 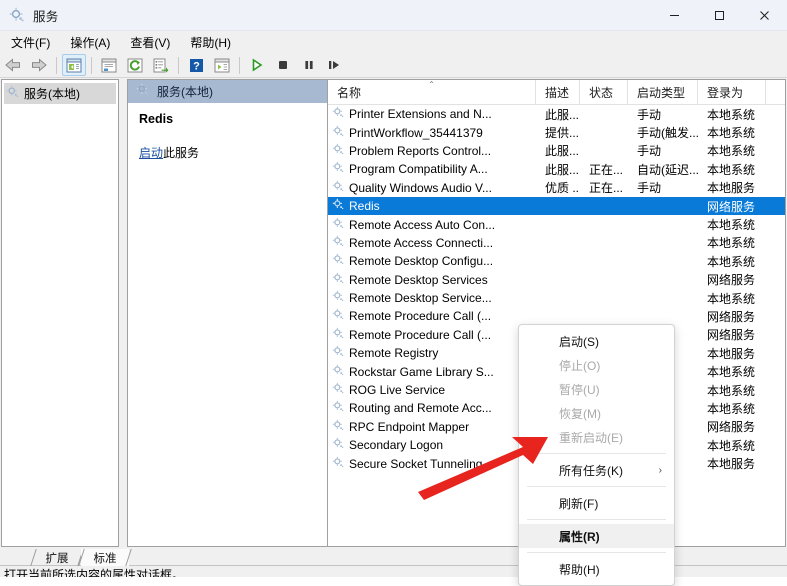 What do you see at coordinates (30, 42) in the screenshot?
I see `menu-file: 文件(F)` at bounding box center [30, 42].